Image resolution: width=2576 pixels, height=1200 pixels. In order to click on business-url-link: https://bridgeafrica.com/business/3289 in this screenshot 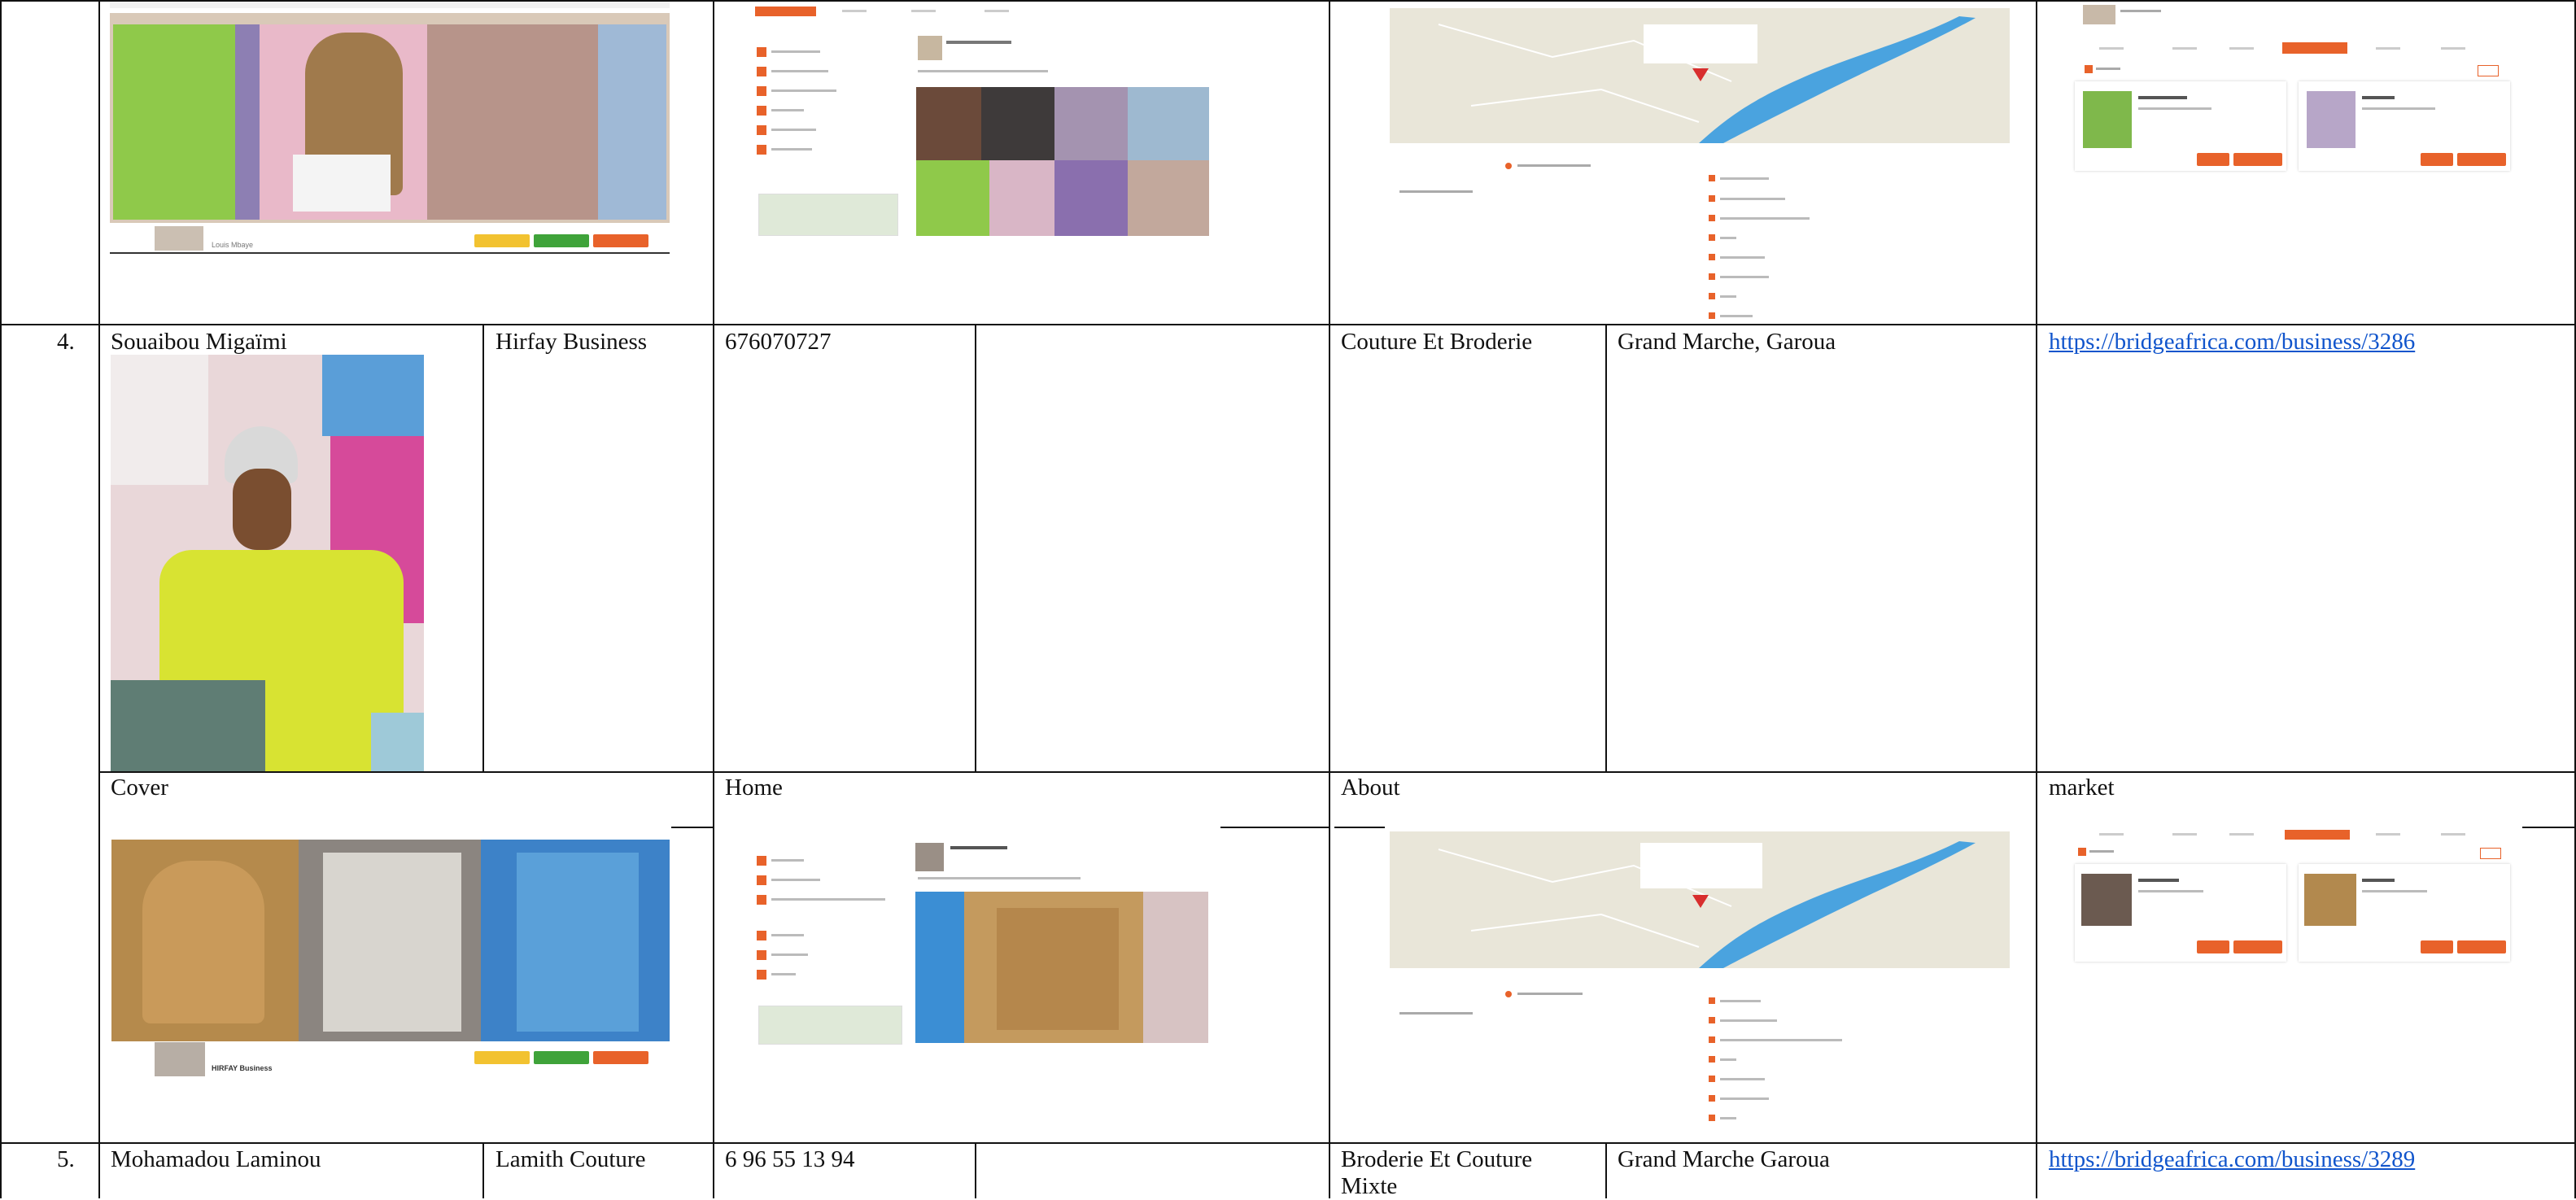, I will do `click(2232, 1159)`.